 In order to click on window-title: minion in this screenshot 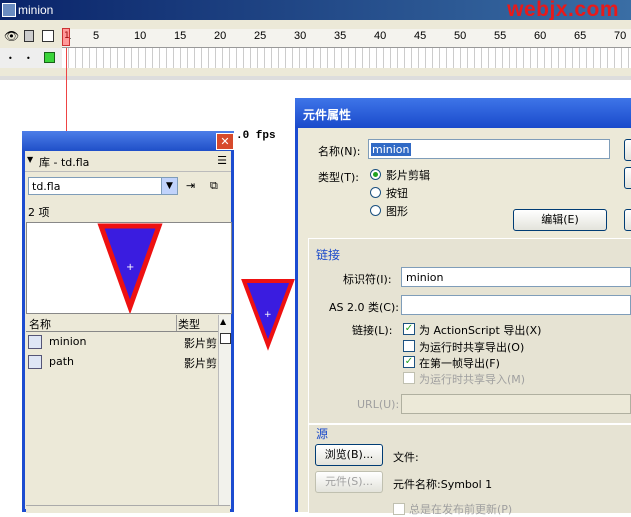, I will do `click(36, 10)`.